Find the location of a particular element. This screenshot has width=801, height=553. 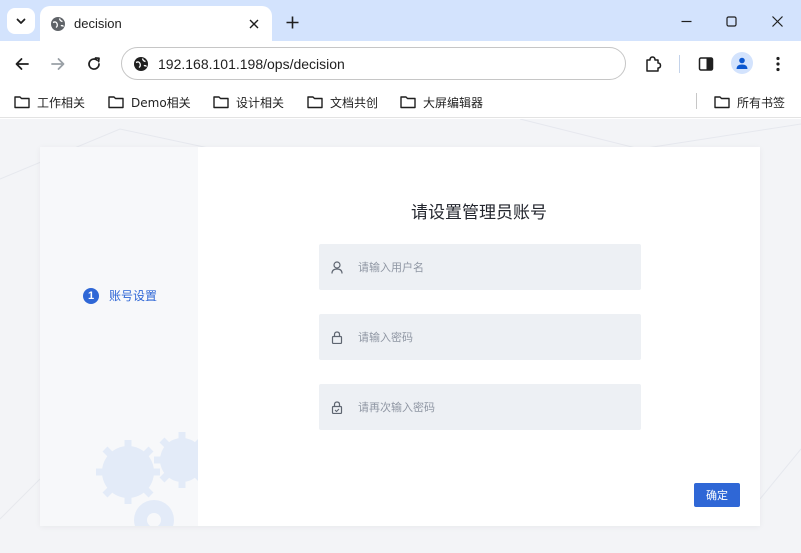

lock-check-icon is located at coordinates (337, 407).